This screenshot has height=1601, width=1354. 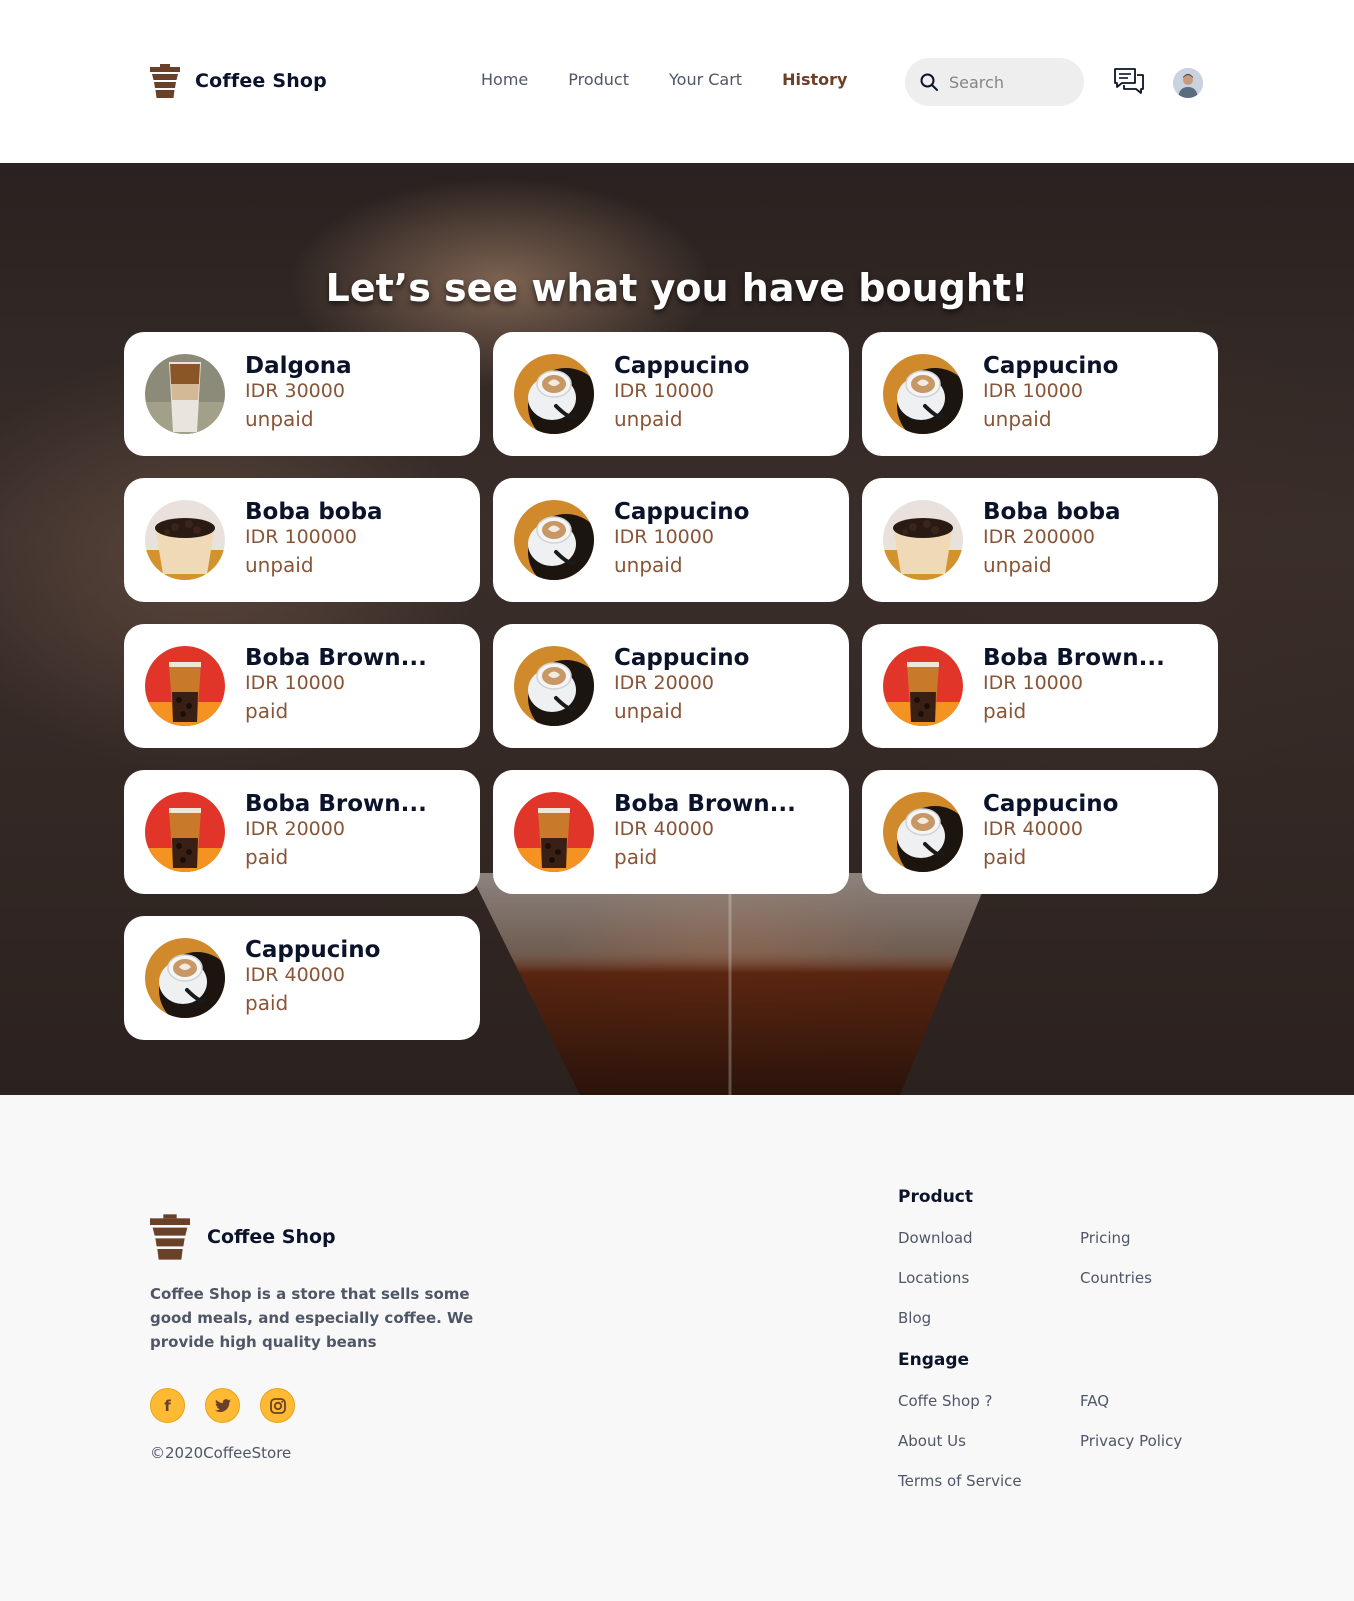 I want to click on search-box, so click(x=994, y=82).